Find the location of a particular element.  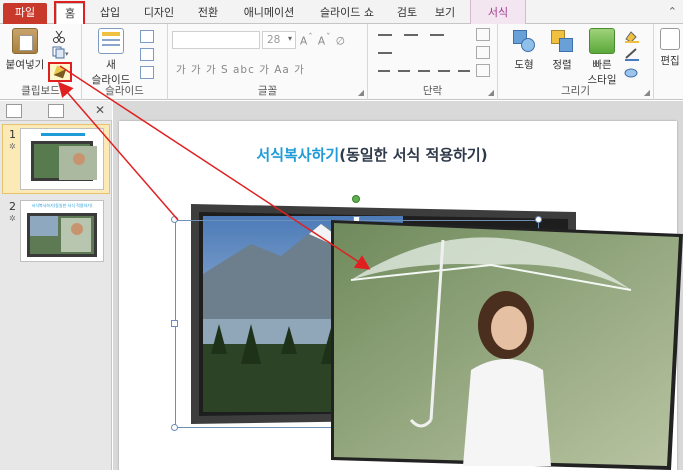

format-painter-button is located at coordinates (60, 72).